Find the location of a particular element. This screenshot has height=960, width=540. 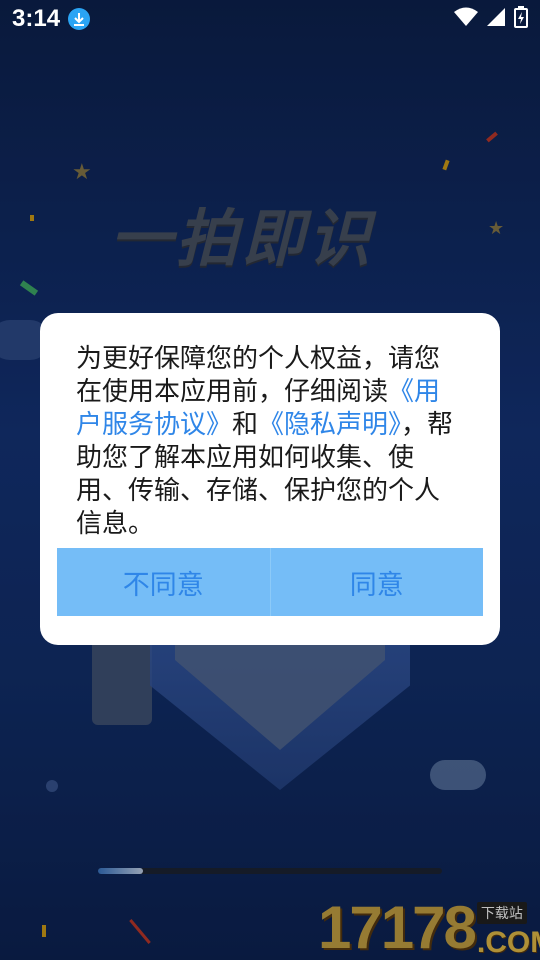

battery-charging-icon is located at coordinates (521, 19).